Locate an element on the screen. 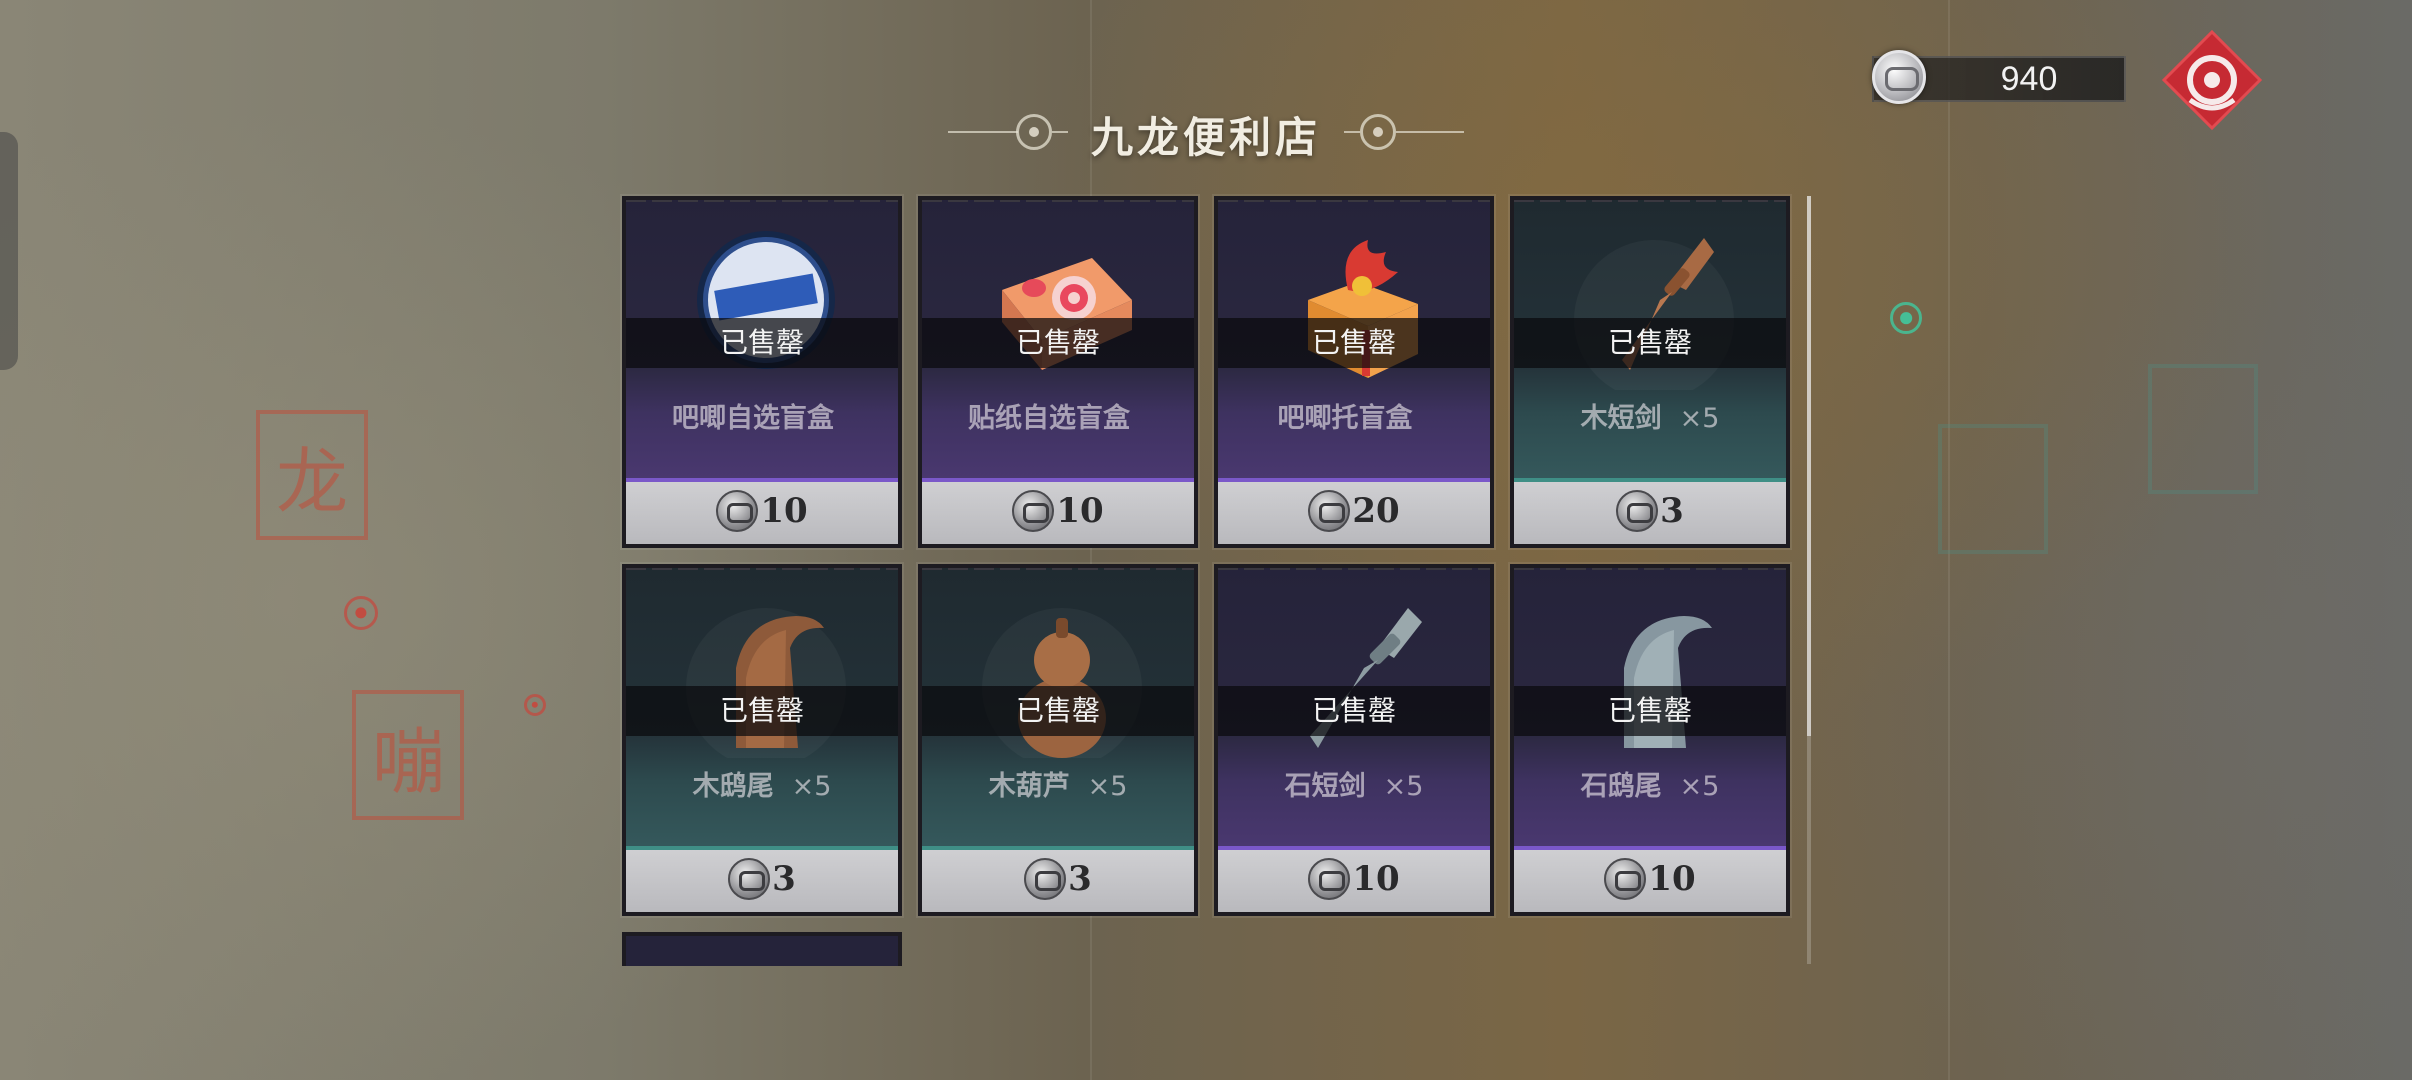 The width and height of the screenshot is (2412, 1080). shop-header: 九龙便利店 is located at coordinates (1206, 132).